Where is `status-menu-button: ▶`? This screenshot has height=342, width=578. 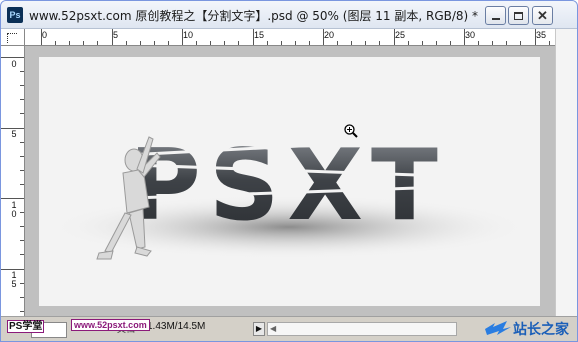
status-menu-button: ▶ is located at coordinates (259, 329).